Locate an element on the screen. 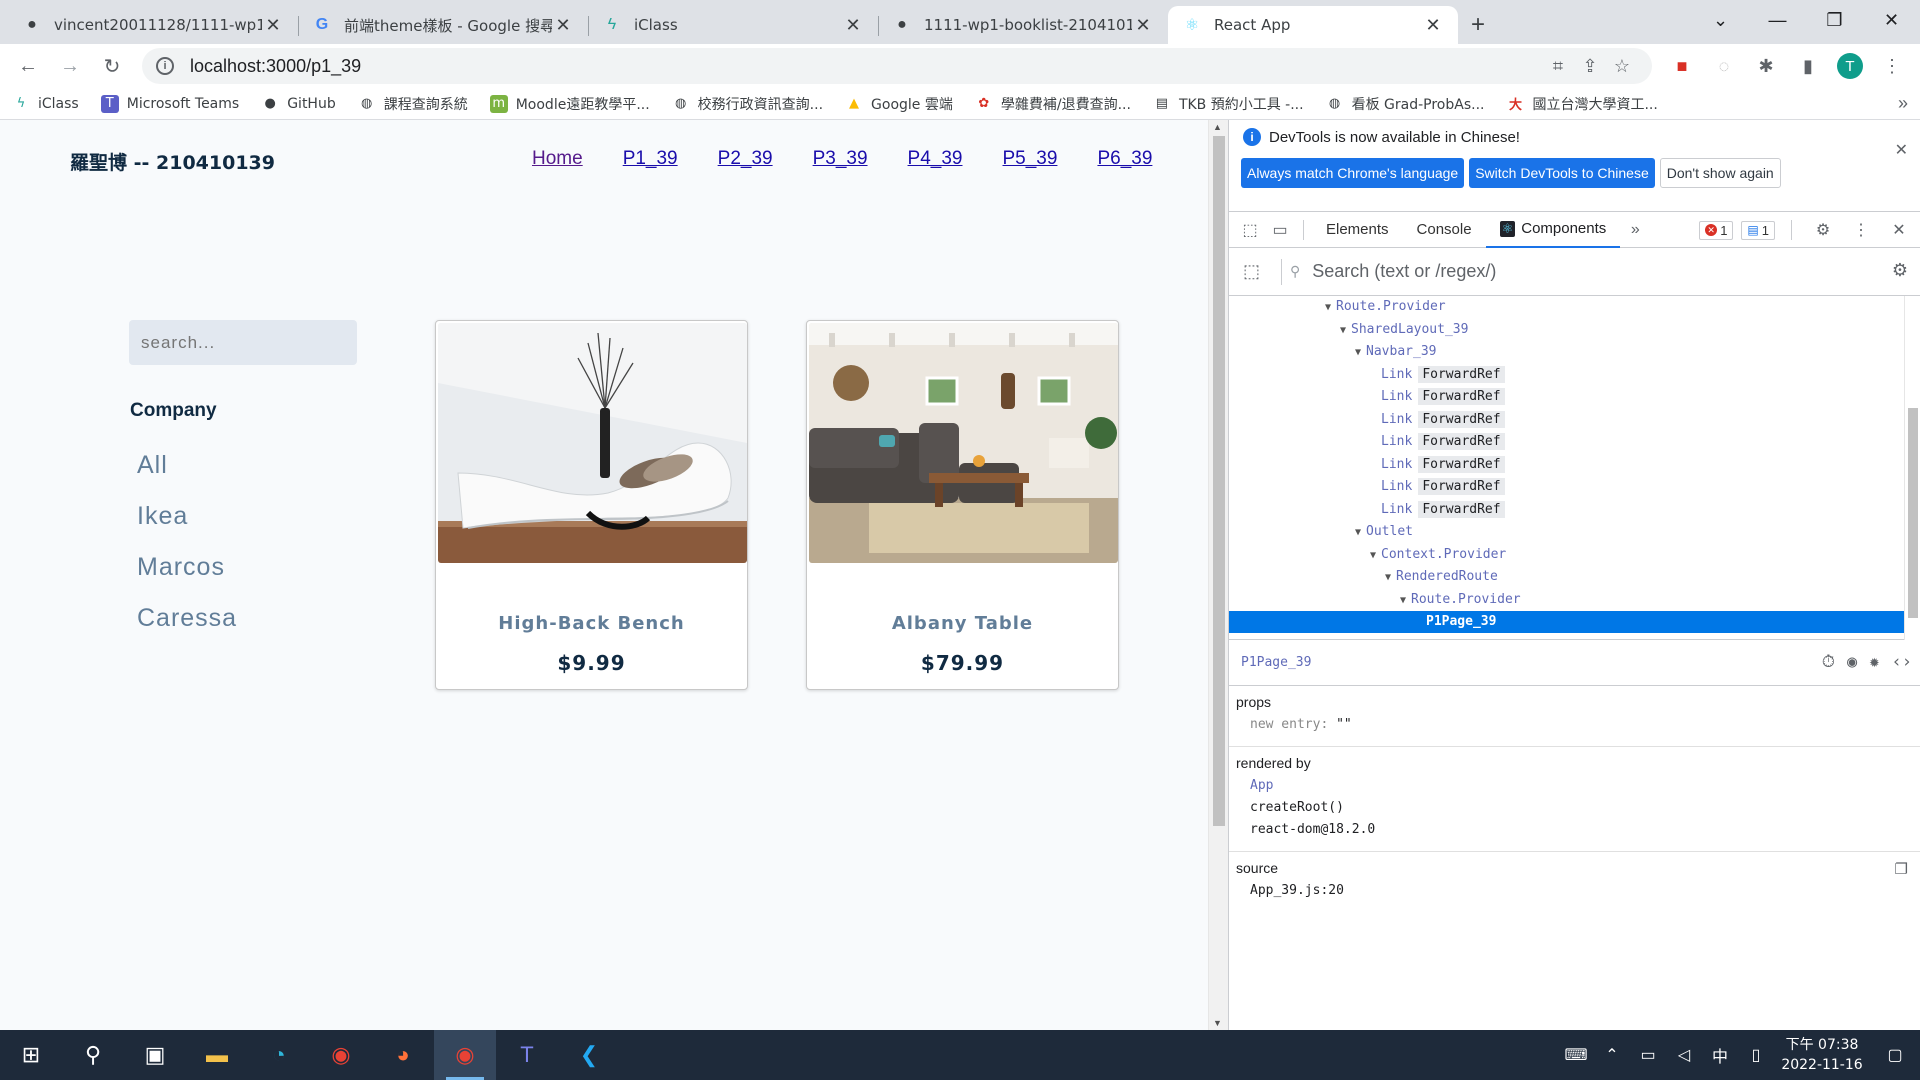 This screenshot has width=1920, height=1080. extension-clock-icon: ◌ is located at coordinates (1724, 66).